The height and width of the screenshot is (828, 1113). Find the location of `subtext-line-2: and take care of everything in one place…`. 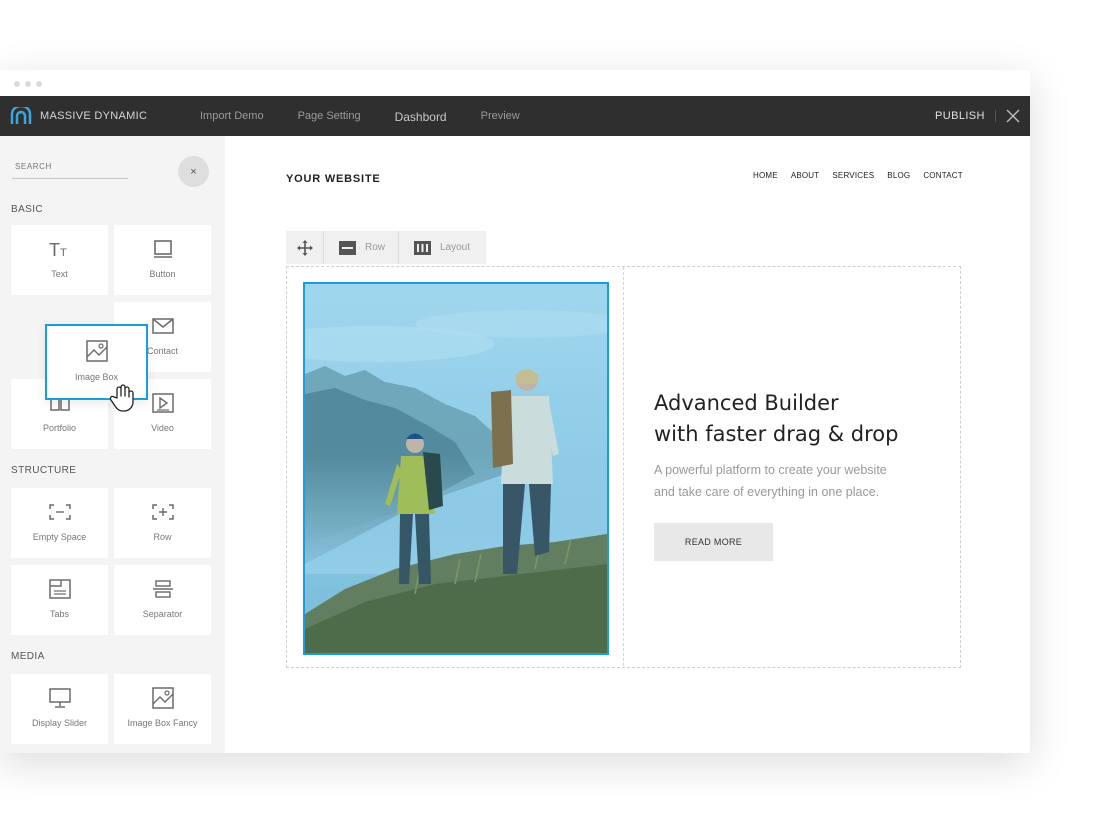

subtext-line-2: and take care of everything in one place… is located at coordinates (767, 492).